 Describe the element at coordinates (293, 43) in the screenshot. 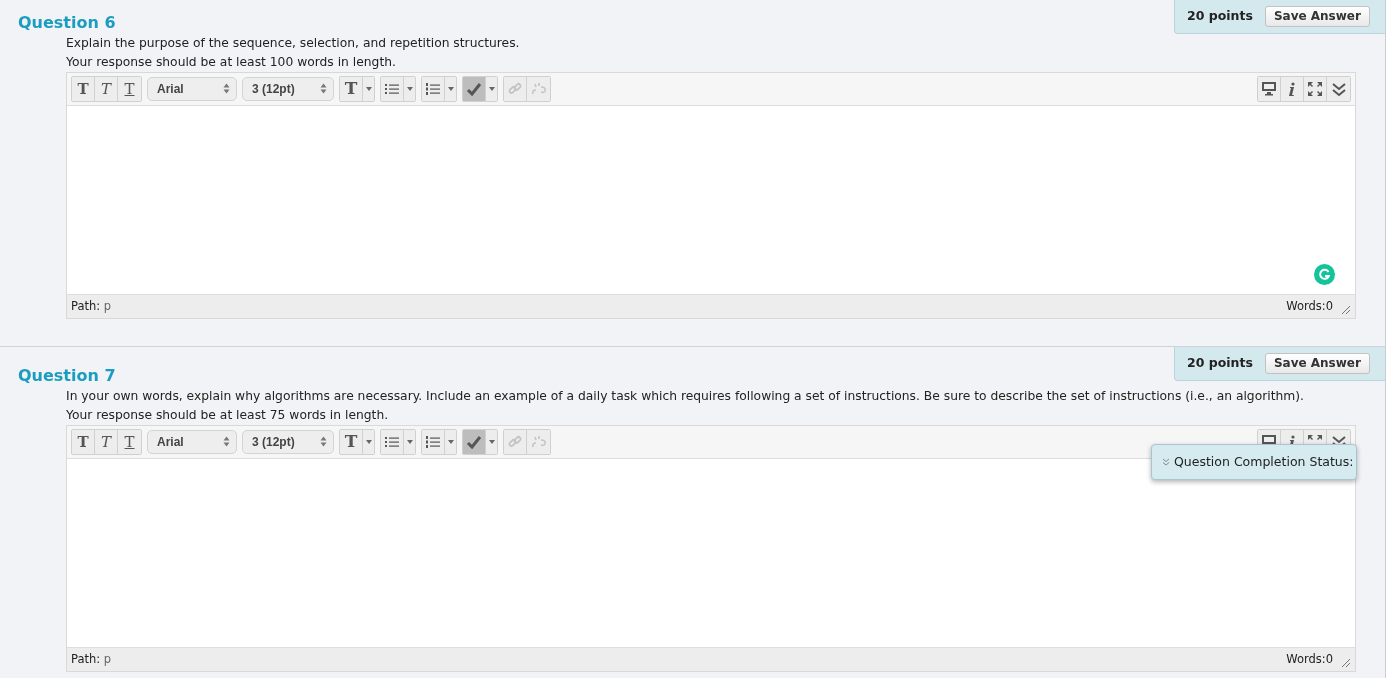

I see `question-prompt: Explain the purpose of the sequence, selection, and repetition structures.` at that location.